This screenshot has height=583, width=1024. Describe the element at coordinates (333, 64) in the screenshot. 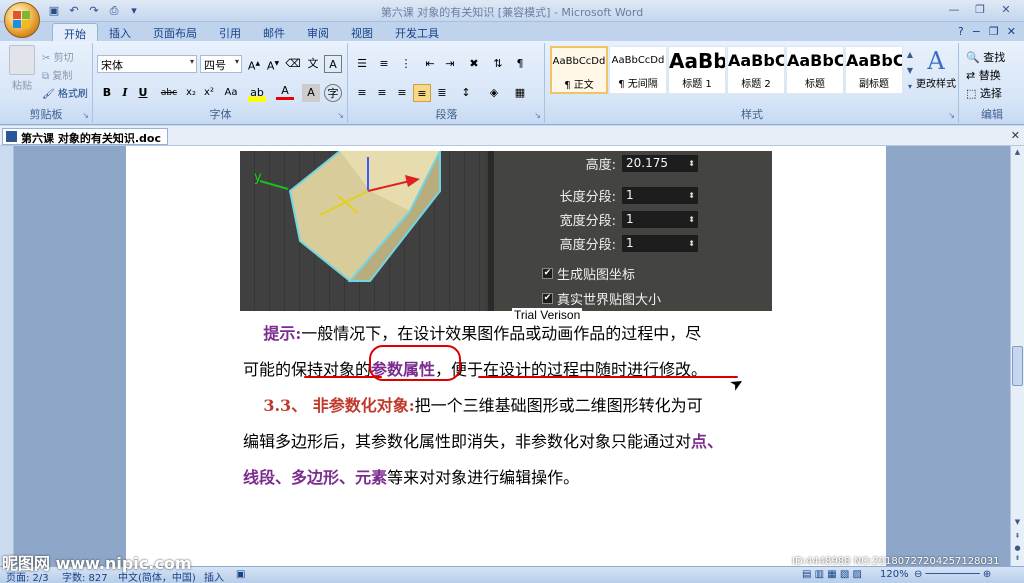

I see `char-border-icon: A` at that location.